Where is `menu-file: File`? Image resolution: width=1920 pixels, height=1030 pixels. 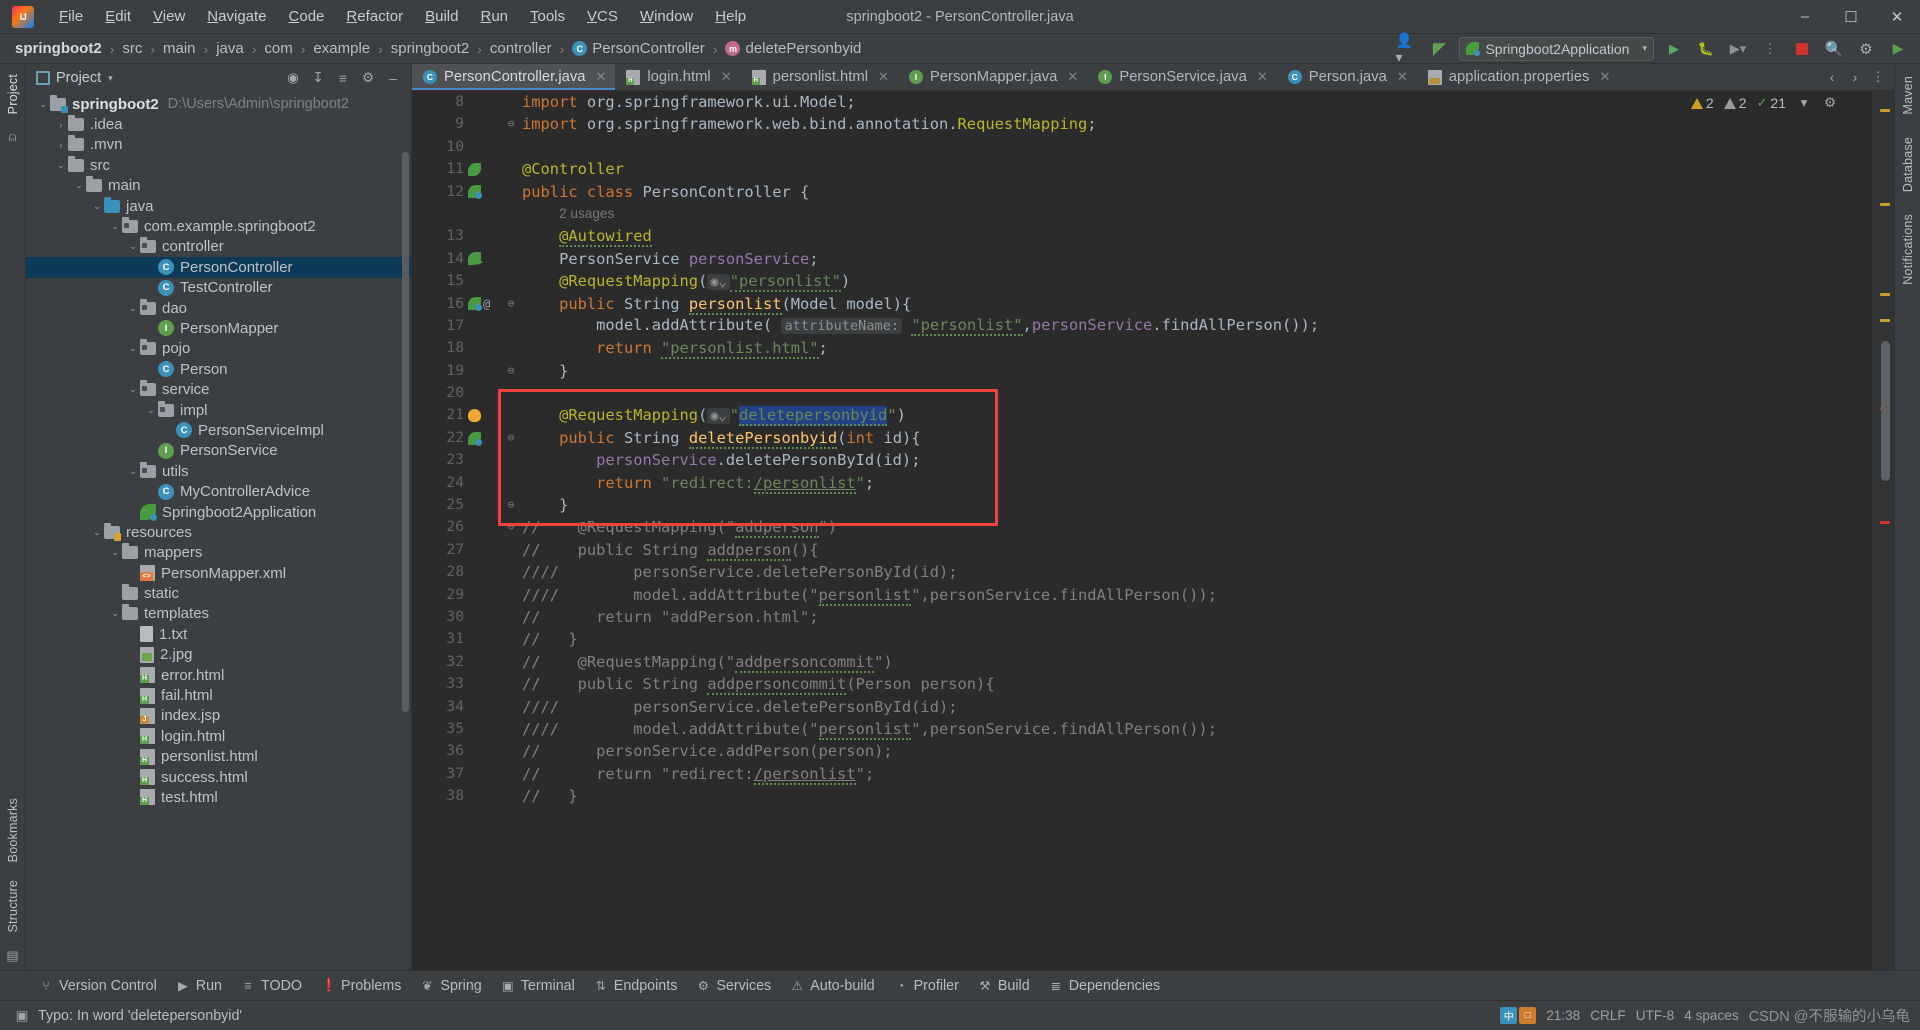
menu-file: File is located at coordinates (71, 16).